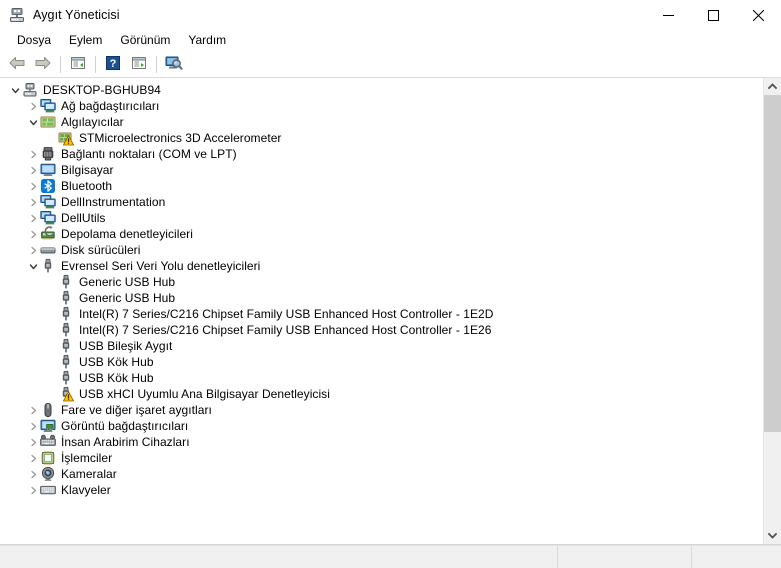 This screenshot has height=568, width=781. I want to click on tree-row: Bluetooth, so click(381, 186).